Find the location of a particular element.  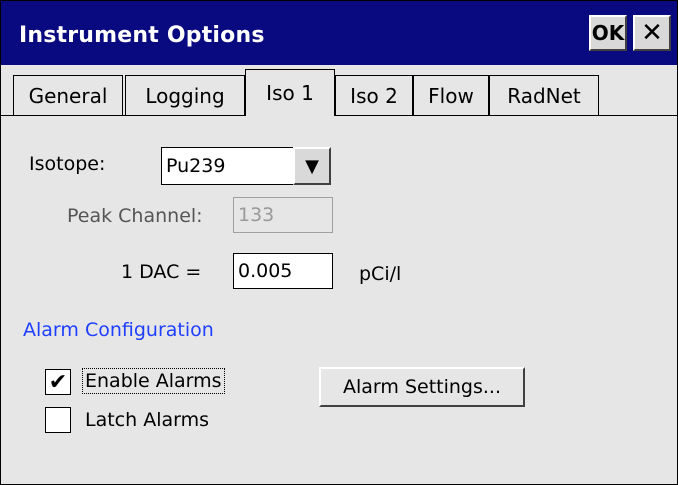

latch-alarms-label: Latch Alarms is located at coordinates (147, 420).